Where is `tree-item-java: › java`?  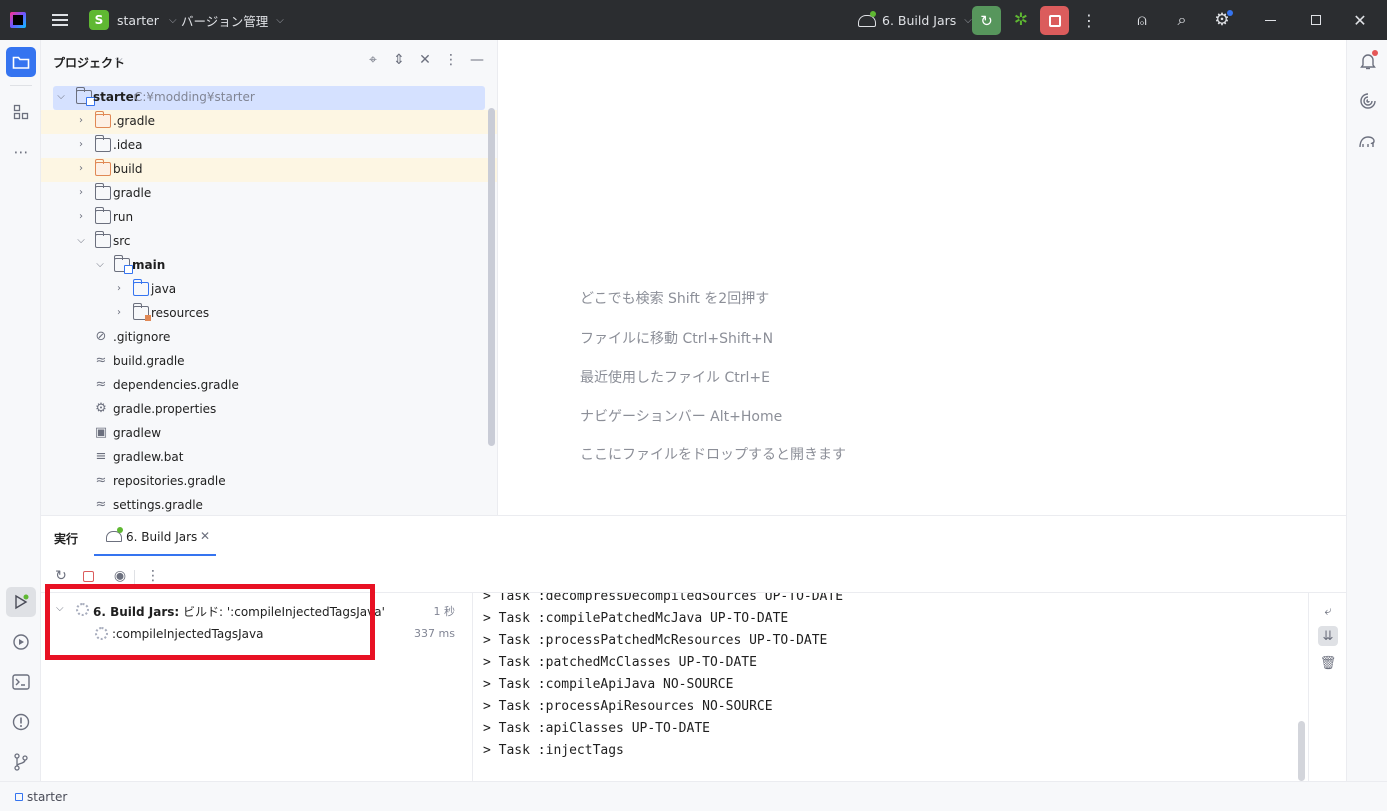
tree-item-java: › java is located at coordinates (269, 290).